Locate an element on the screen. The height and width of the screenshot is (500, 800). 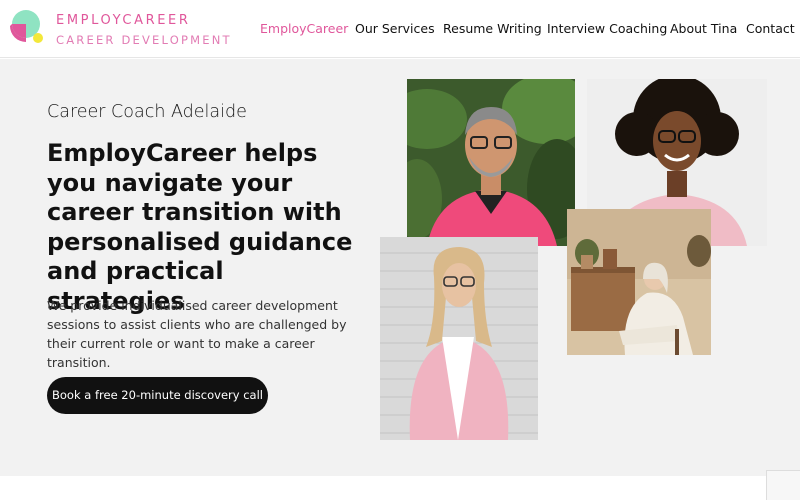
photo-woman-seated-white is located at coordinates (639, 282).